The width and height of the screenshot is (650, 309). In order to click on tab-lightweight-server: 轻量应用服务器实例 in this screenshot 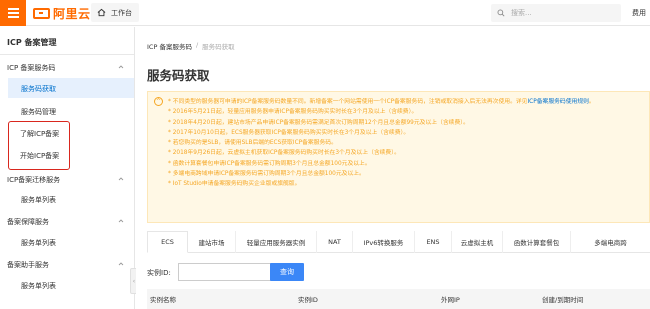, I will do `click(276, 242)`.